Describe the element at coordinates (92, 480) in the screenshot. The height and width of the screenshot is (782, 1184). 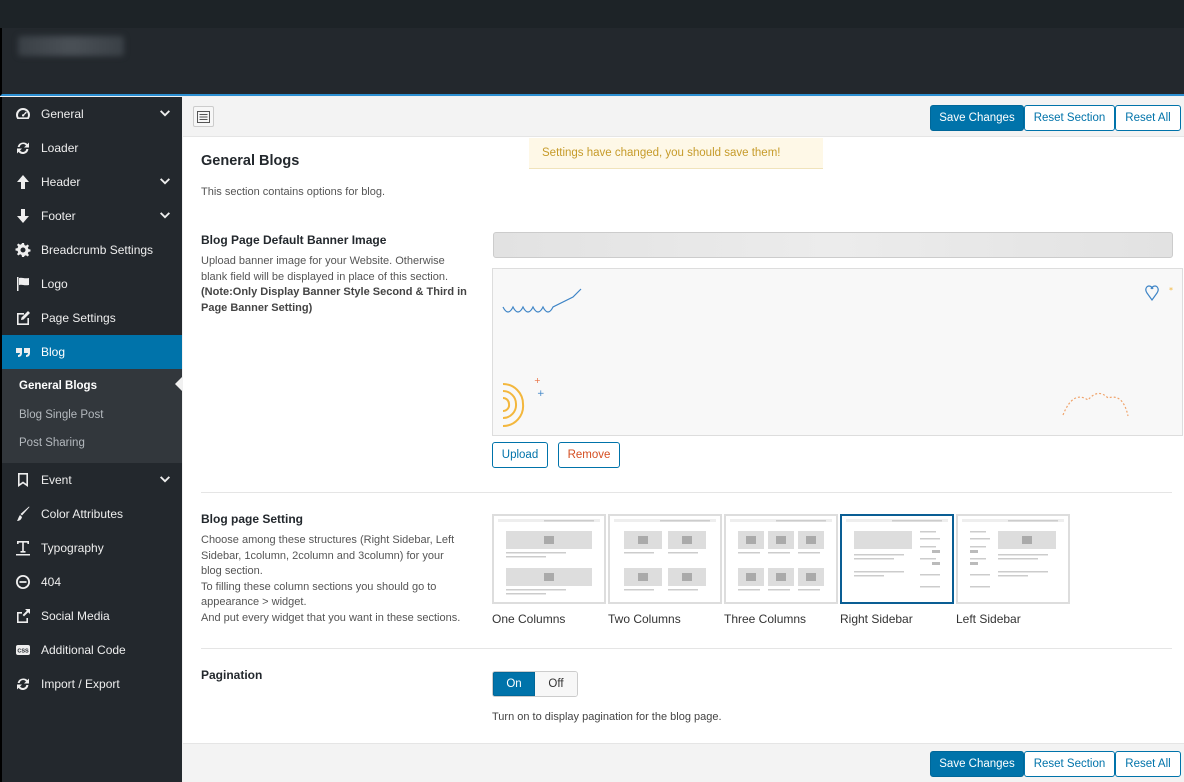
I see `sidebar-item-event: Event` at that location.